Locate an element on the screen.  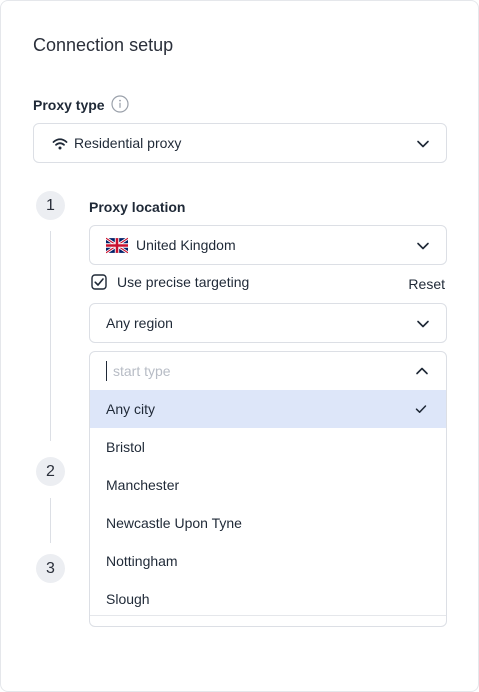
chevron-up-icon is located at coordinates (422, 371).